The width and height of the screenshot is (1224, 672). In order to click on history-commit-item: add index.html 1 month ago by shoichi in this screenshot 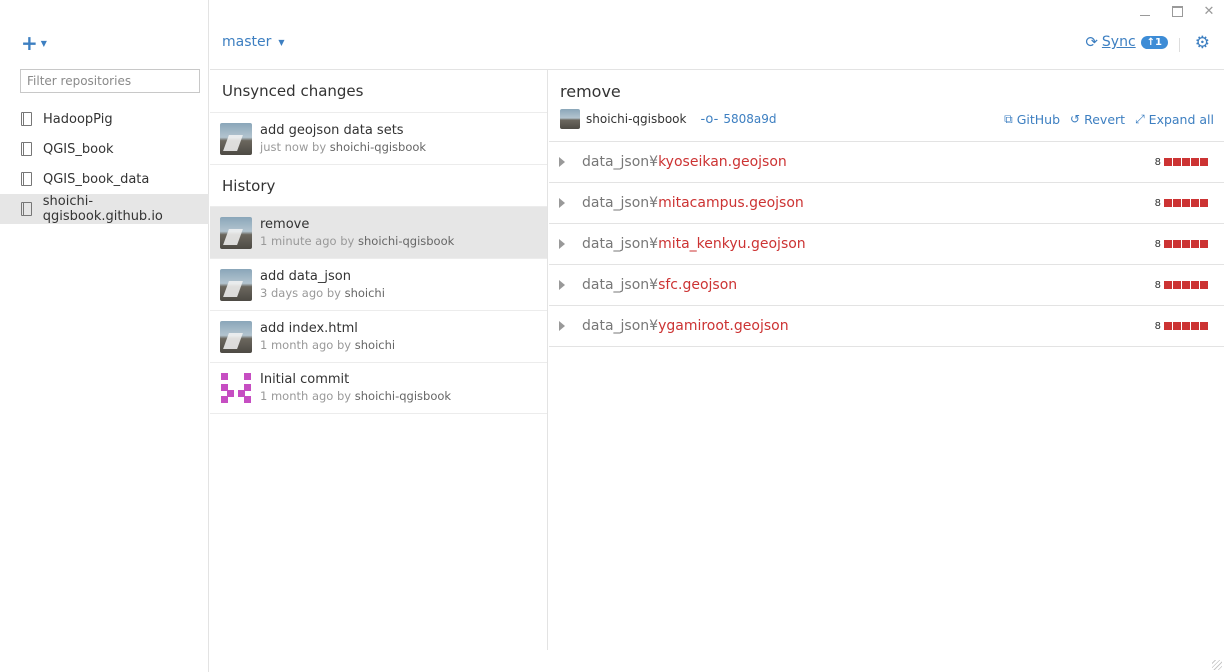, I will do `click(378, 336)`.